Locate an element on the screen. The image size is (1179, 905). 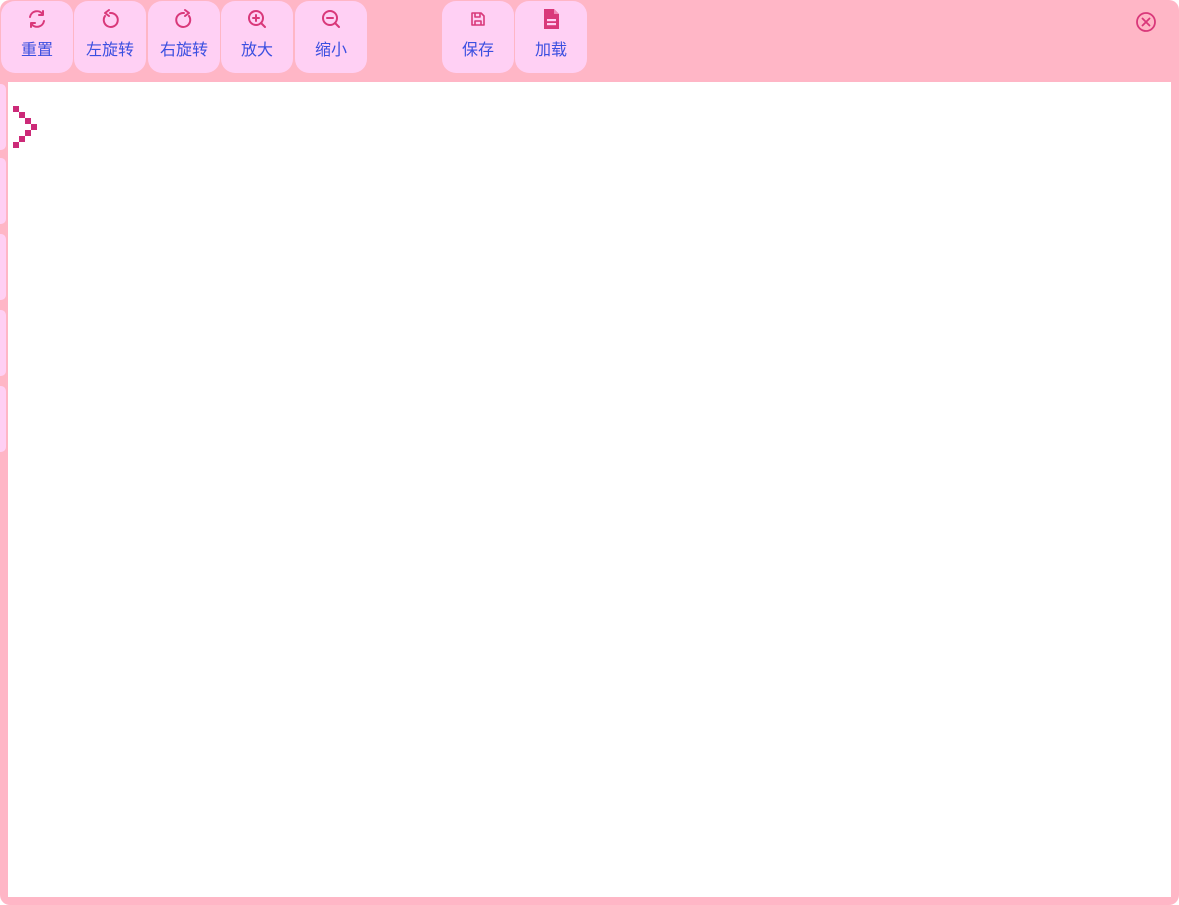
zoom-out-icon is located at coordinates (331, 19).